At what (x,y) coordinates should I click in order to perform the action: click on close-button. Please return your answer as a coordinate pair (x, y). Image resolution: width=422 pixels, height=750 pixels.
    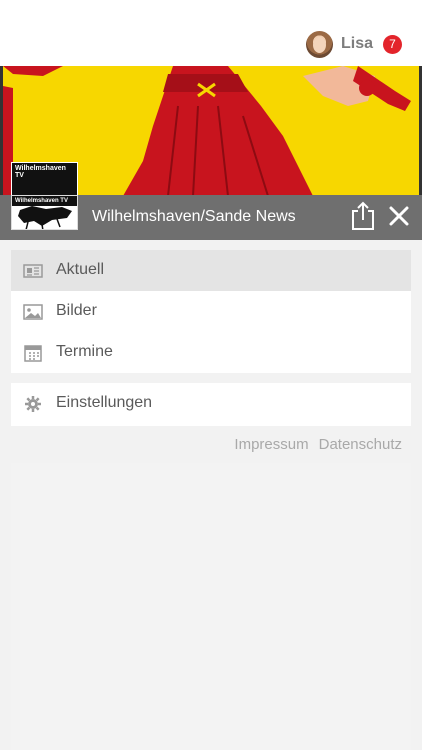
    Looking at the image, I should click on (399, 216).